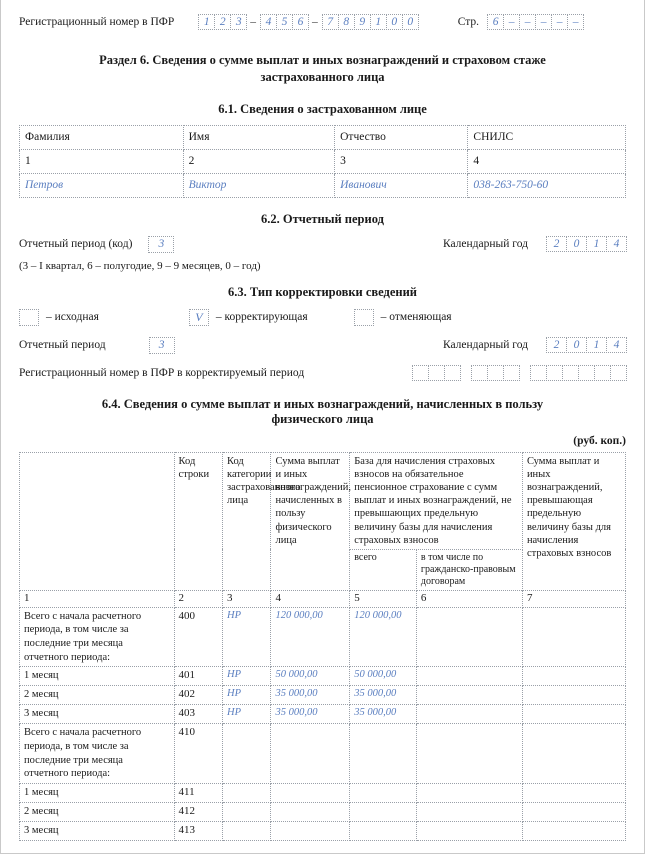  I want to click on surname-value: Петров, so click(101, 185).